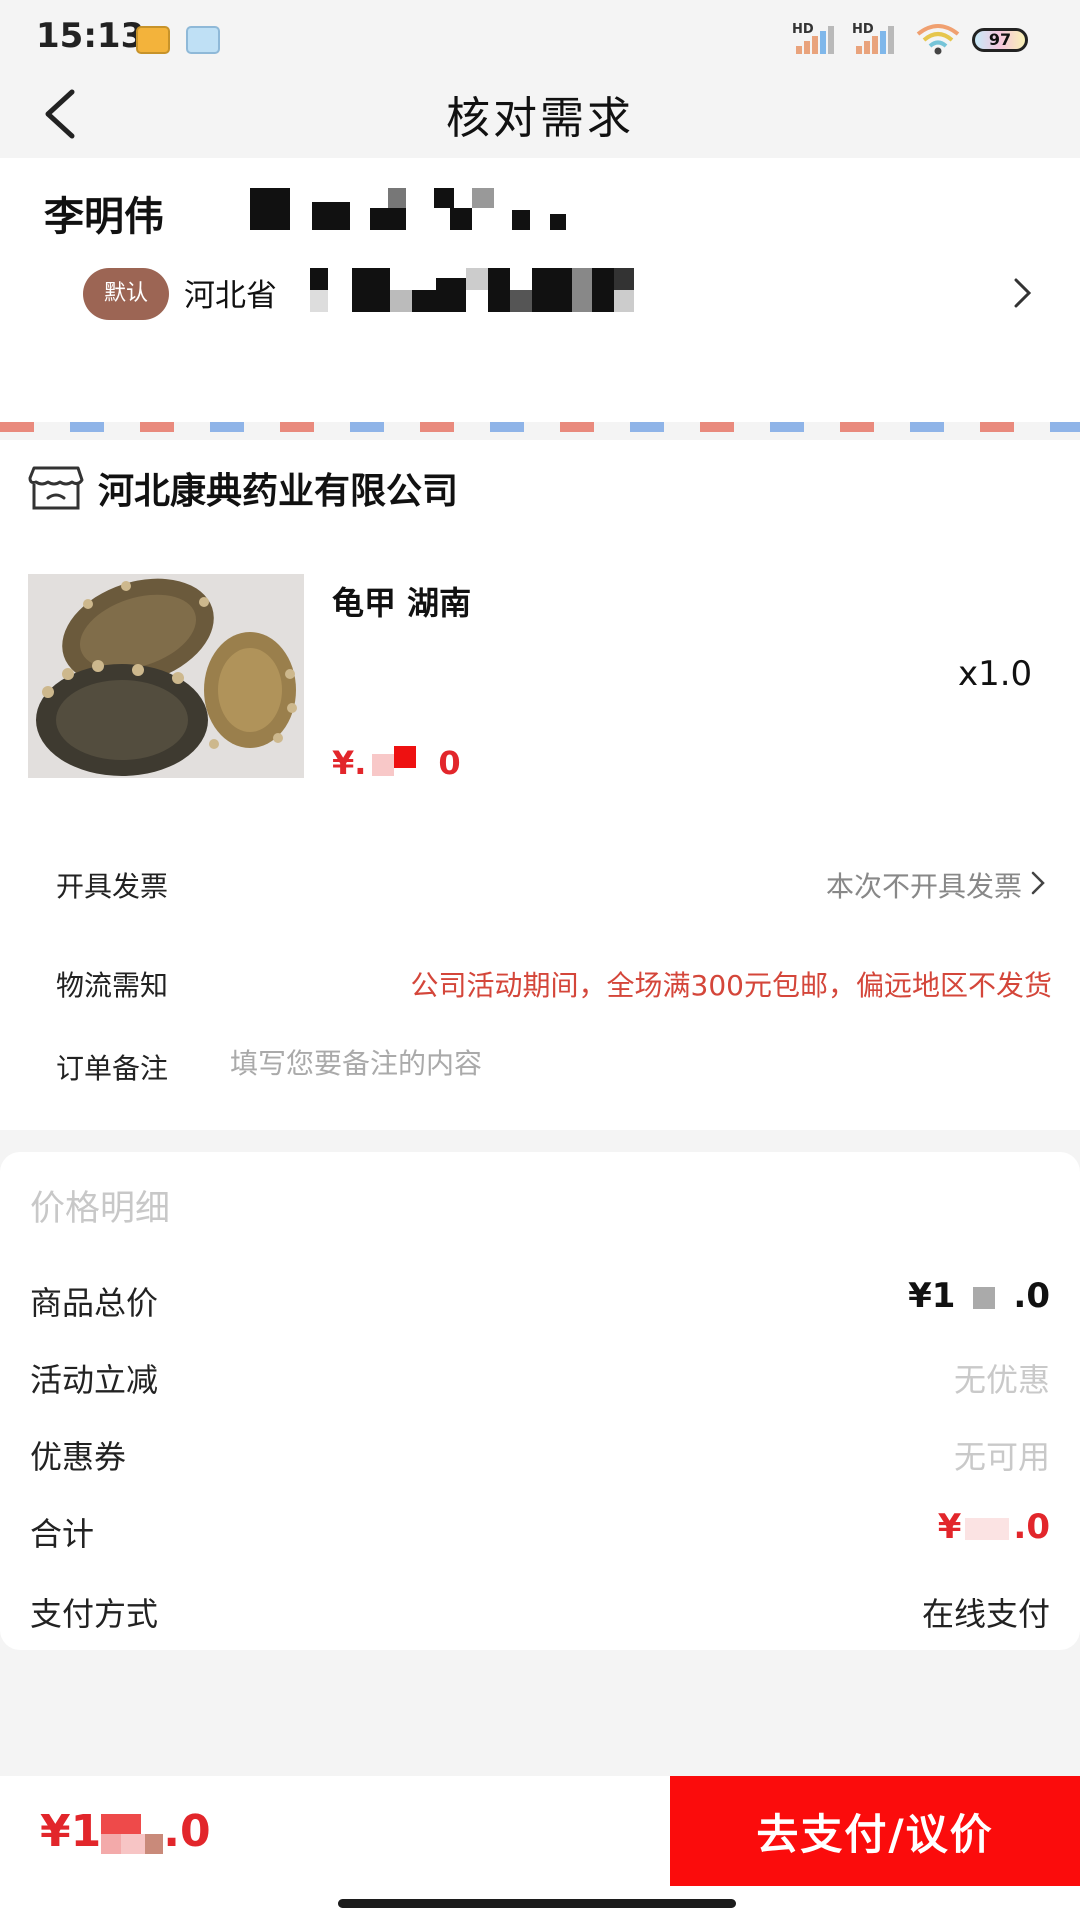  I want to click on product-price: ¥. 0, so click(396, 763).